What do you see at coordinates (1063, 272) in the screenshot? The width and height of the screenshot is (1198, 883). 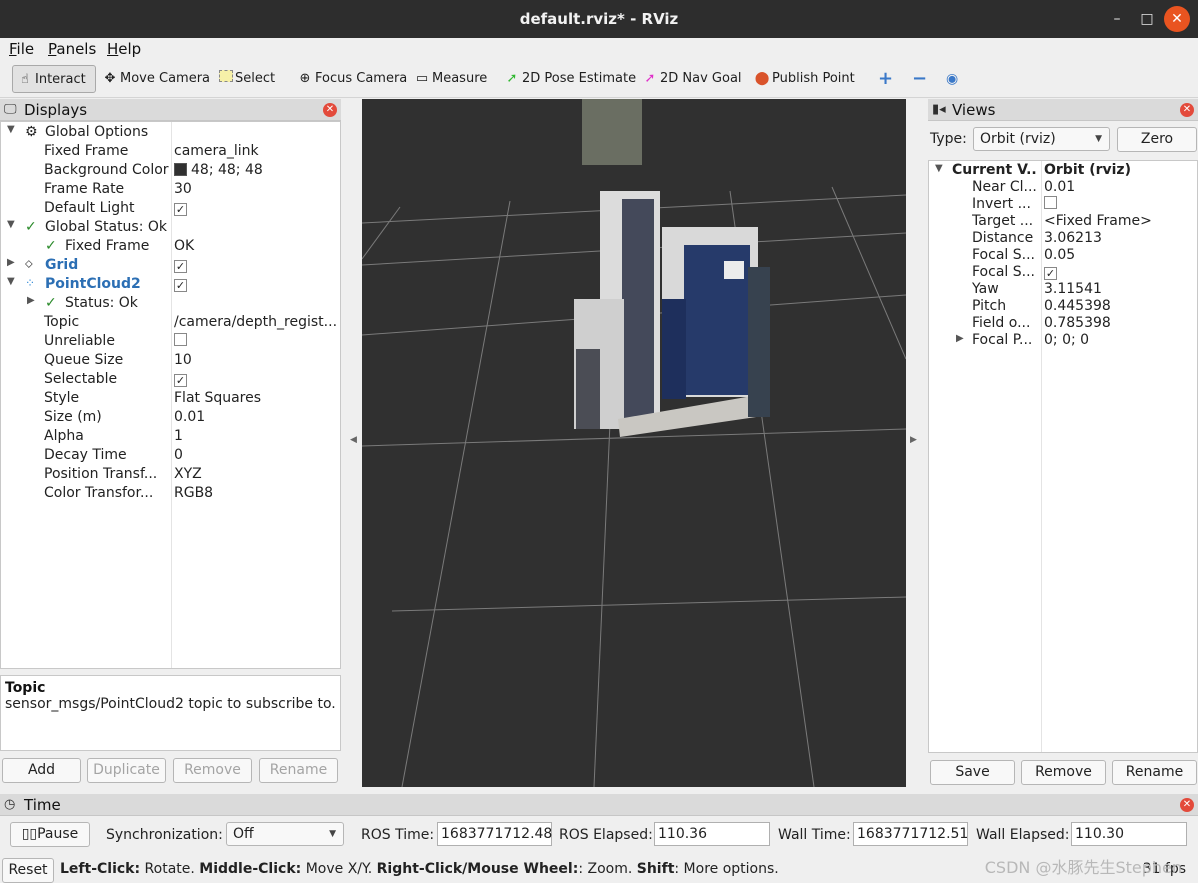 I see `view-row-focal-shape-fixed: Focal S... ✓` at bounding box center [1063, 272].